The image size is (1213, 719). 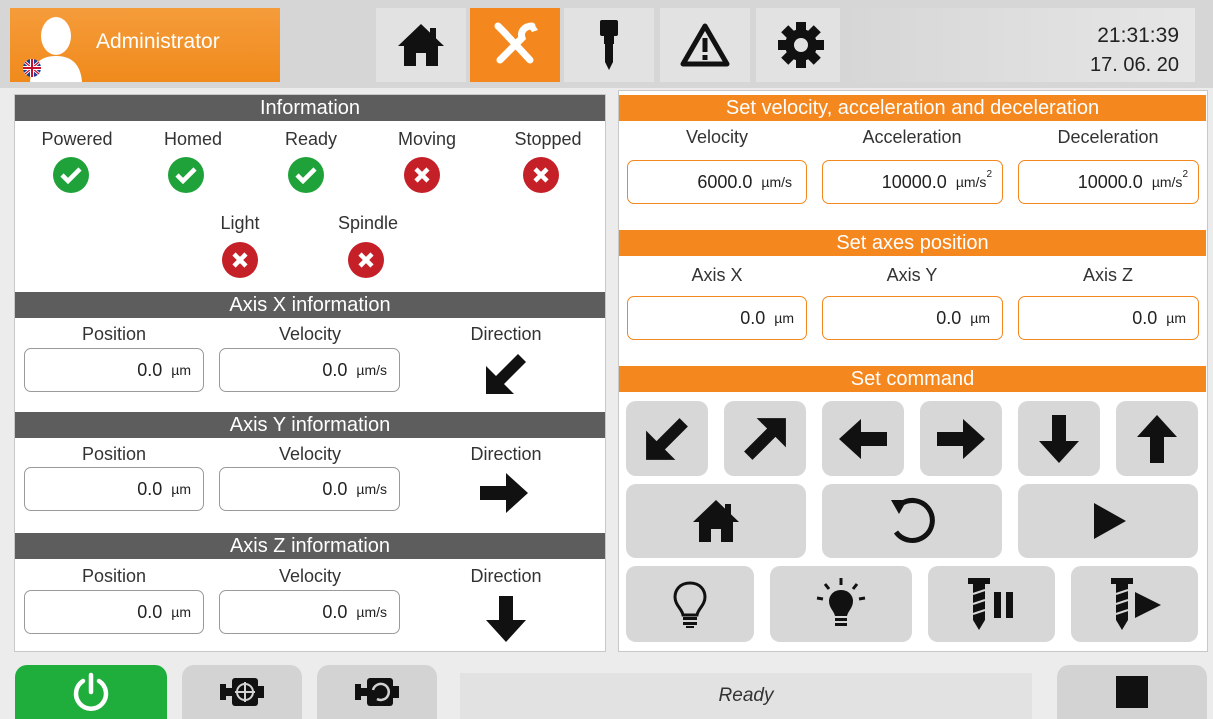 I want to click on move-up-button, so click(x=1157, y=438).